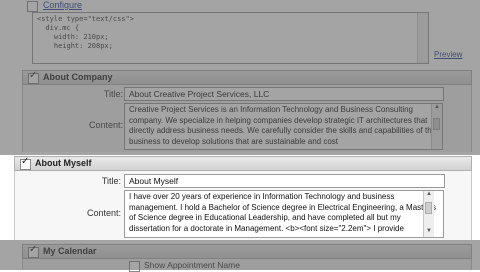 This screenshot has height=272, width=480. I want to click on code-line: <style type="text/css">, so click(85, 19).